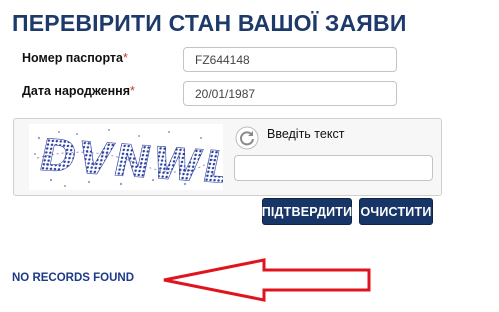  What do you see at coordinates (290, 93) in the screenshot?
I see `birthdate-input: 20/01/1987` at bounding box center [290, 93].